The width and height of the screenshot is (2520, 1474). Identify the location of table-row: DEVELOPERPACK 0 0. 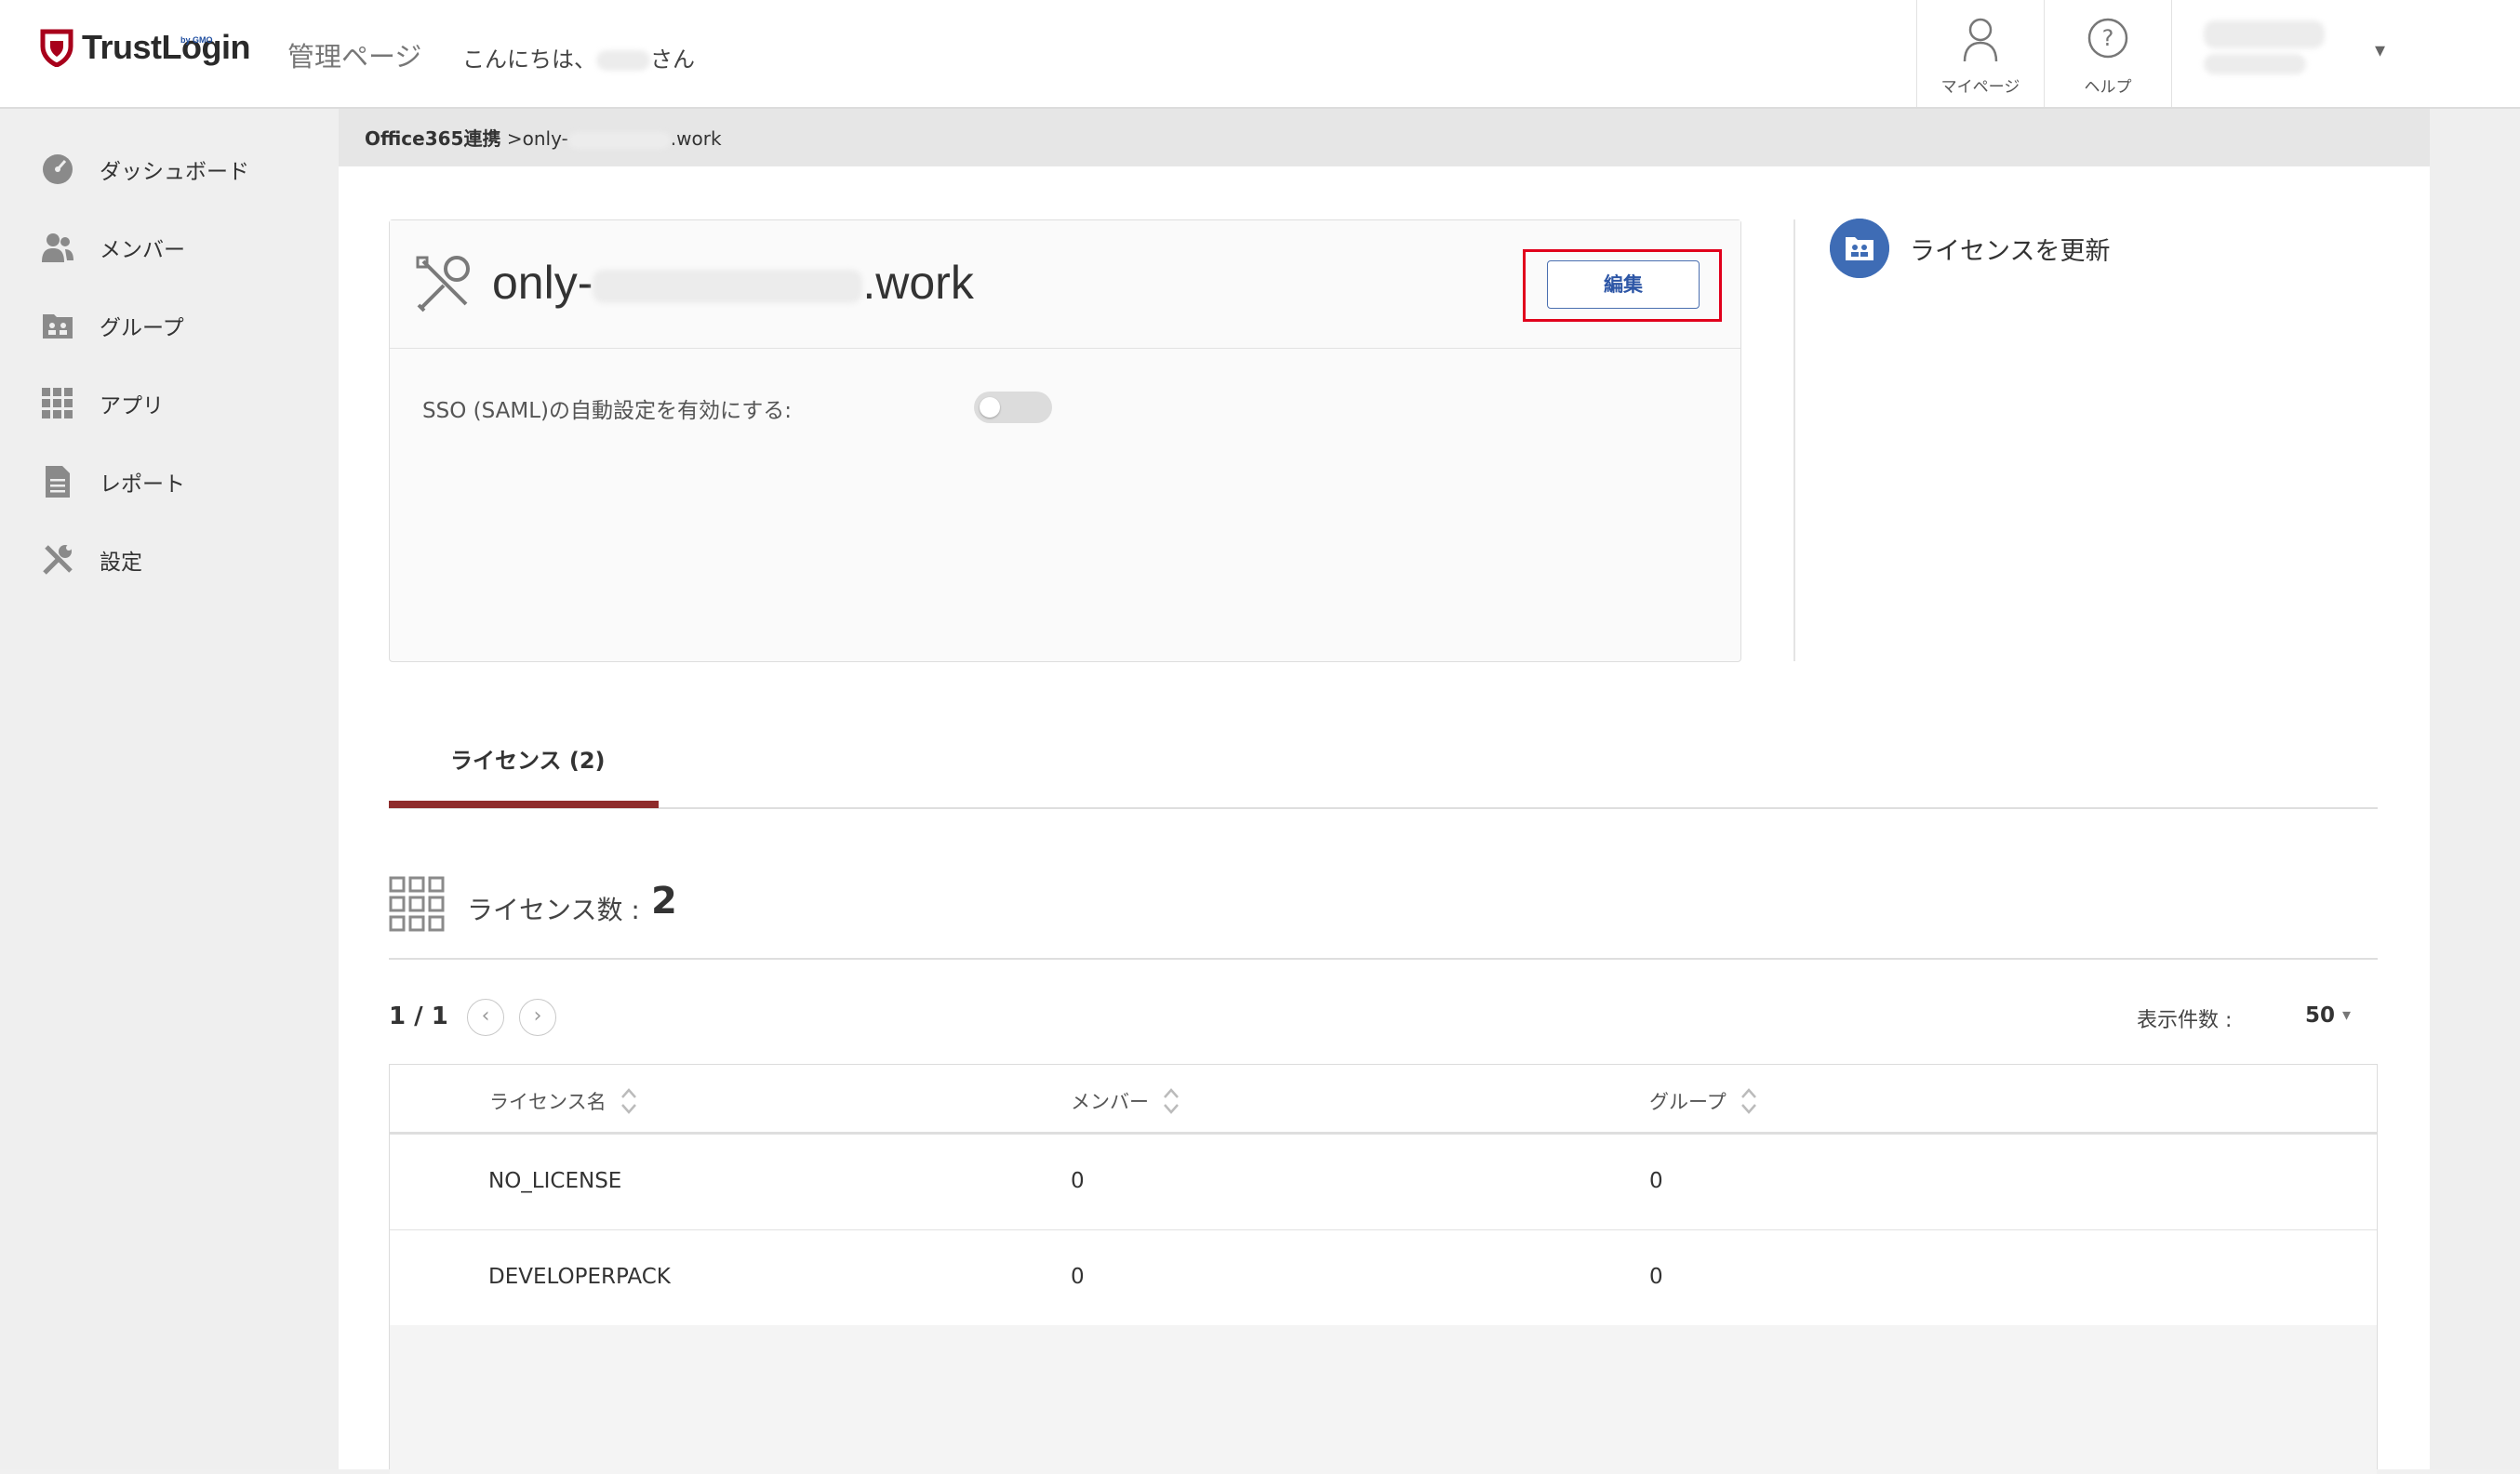
(1383, 1278).